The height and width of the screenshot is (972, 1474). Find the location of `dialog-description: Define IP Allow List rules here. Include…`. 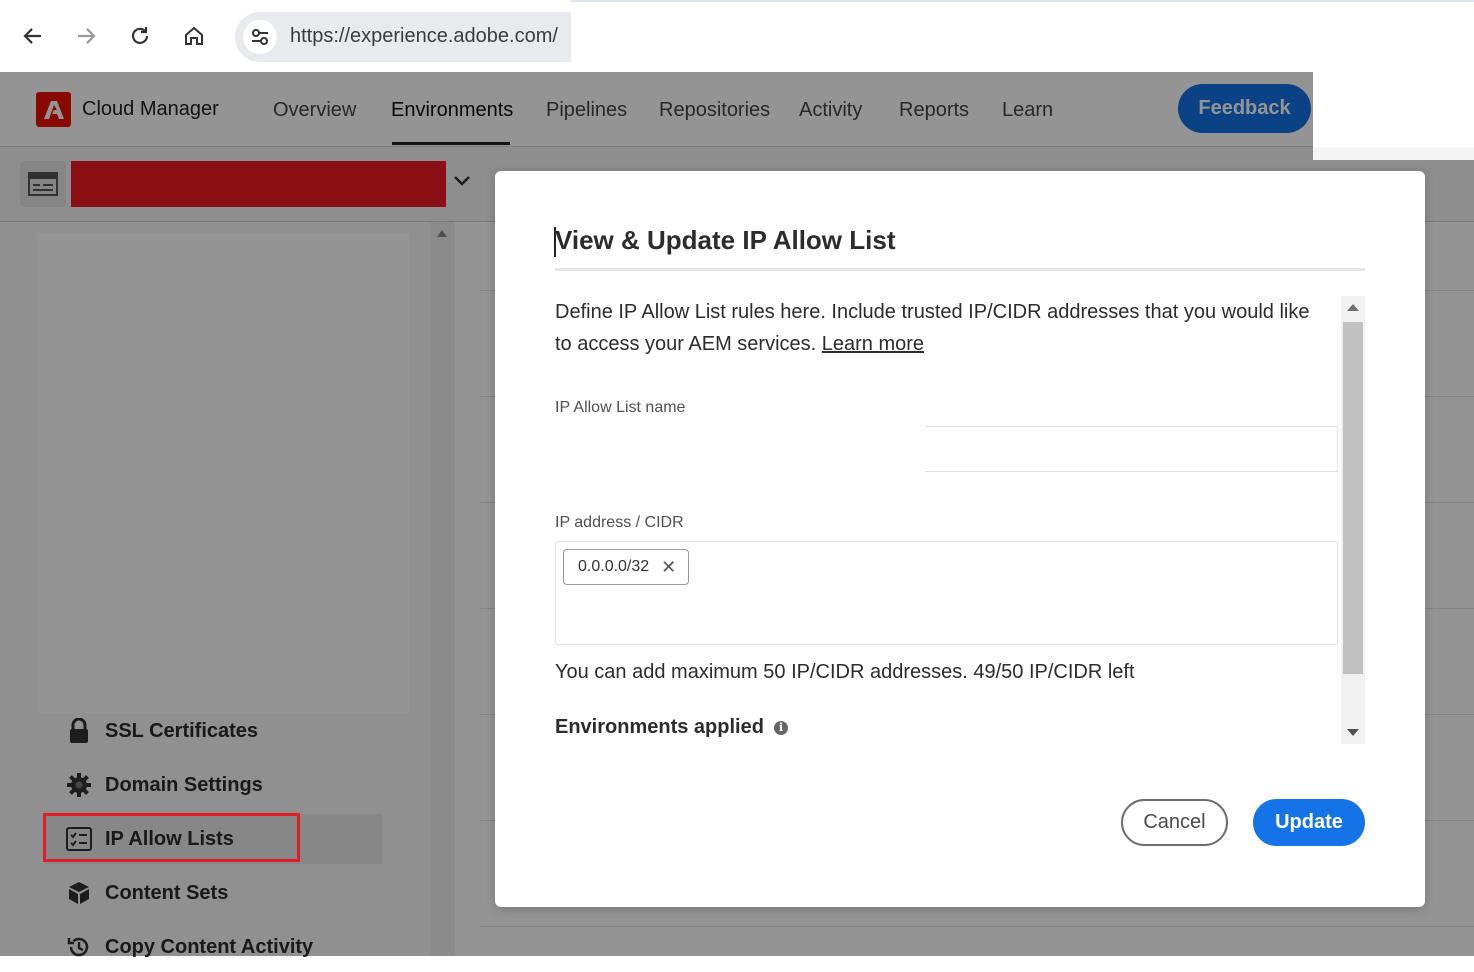

dialog-description: Define IP Allow List rules here. Include… is located at coordinates (935, 328).